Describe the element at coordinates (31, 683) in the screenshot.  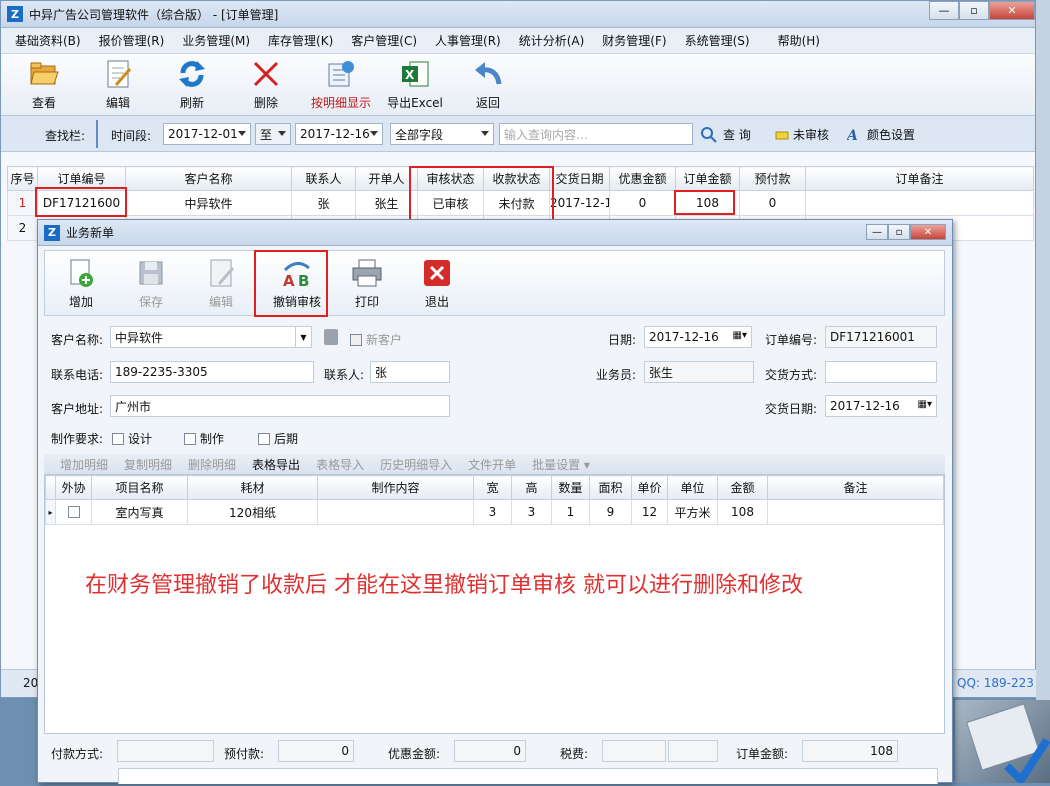
I see `status-count: 20` at that location.